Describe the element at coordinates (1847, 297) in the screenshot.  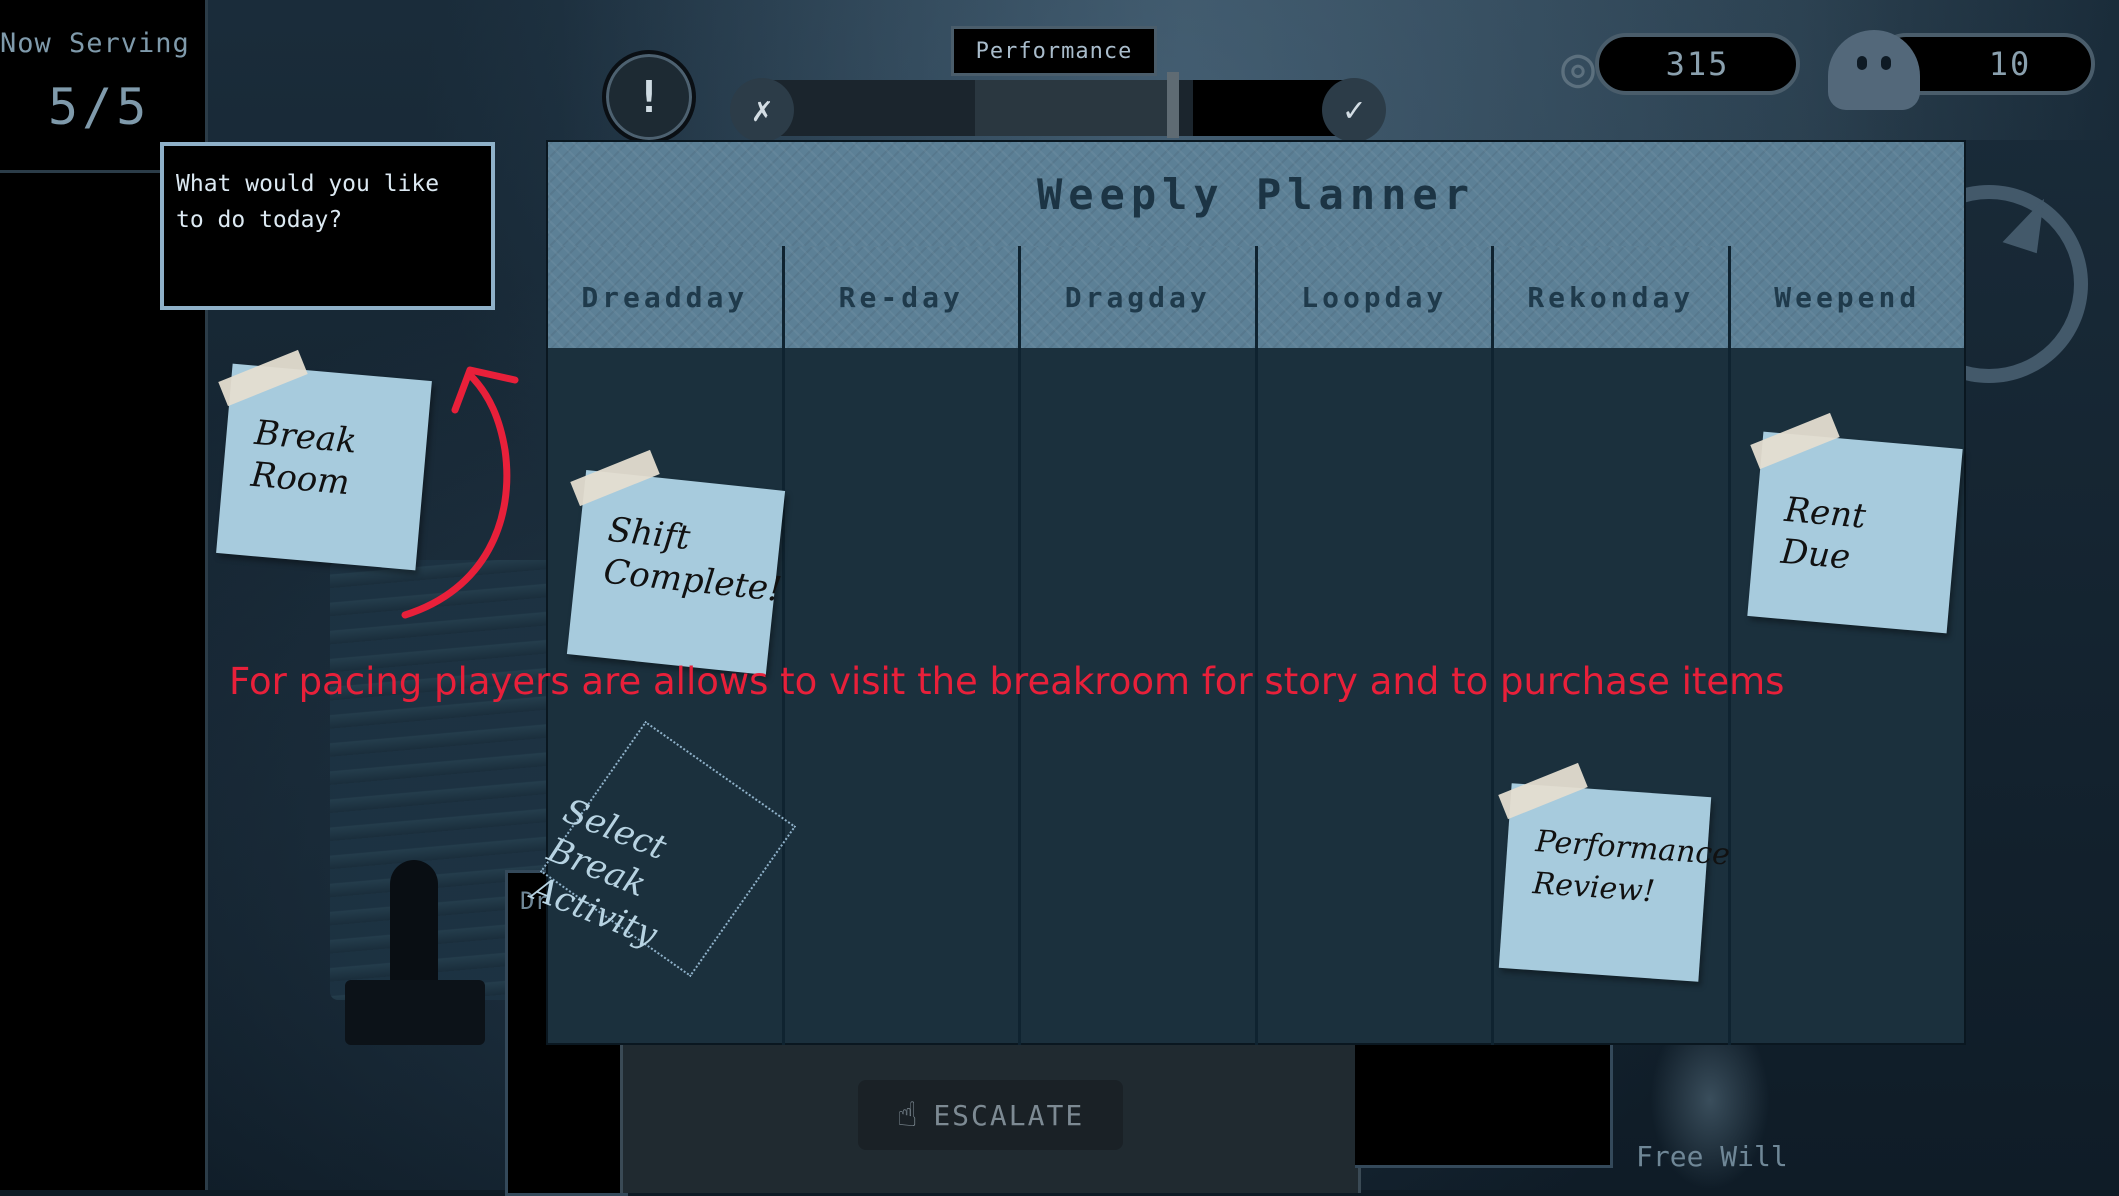
I see `day-weepend: Weepend` at that location.